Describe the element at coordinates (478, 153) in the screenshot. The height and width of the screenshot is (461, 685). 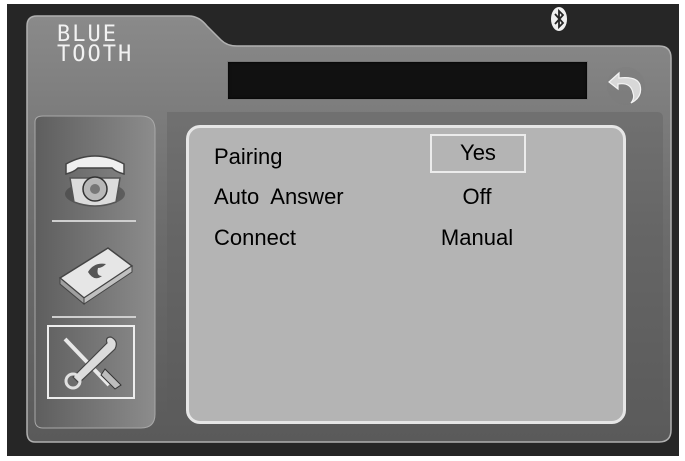
I see `setting-value-pairing: Yes` at that location.